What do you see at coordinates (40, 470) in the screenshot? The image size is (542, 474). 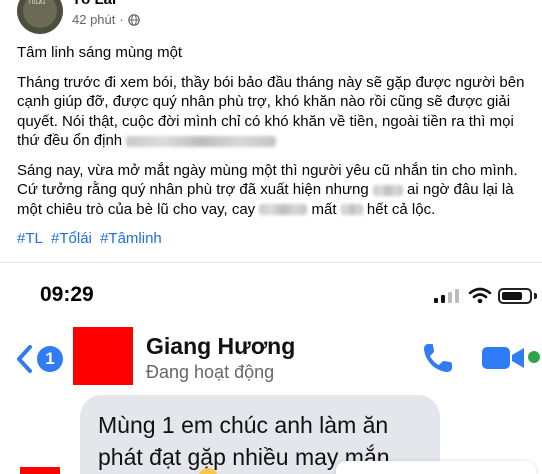 I see `sender-avatar` at bounding box center [40, 470].